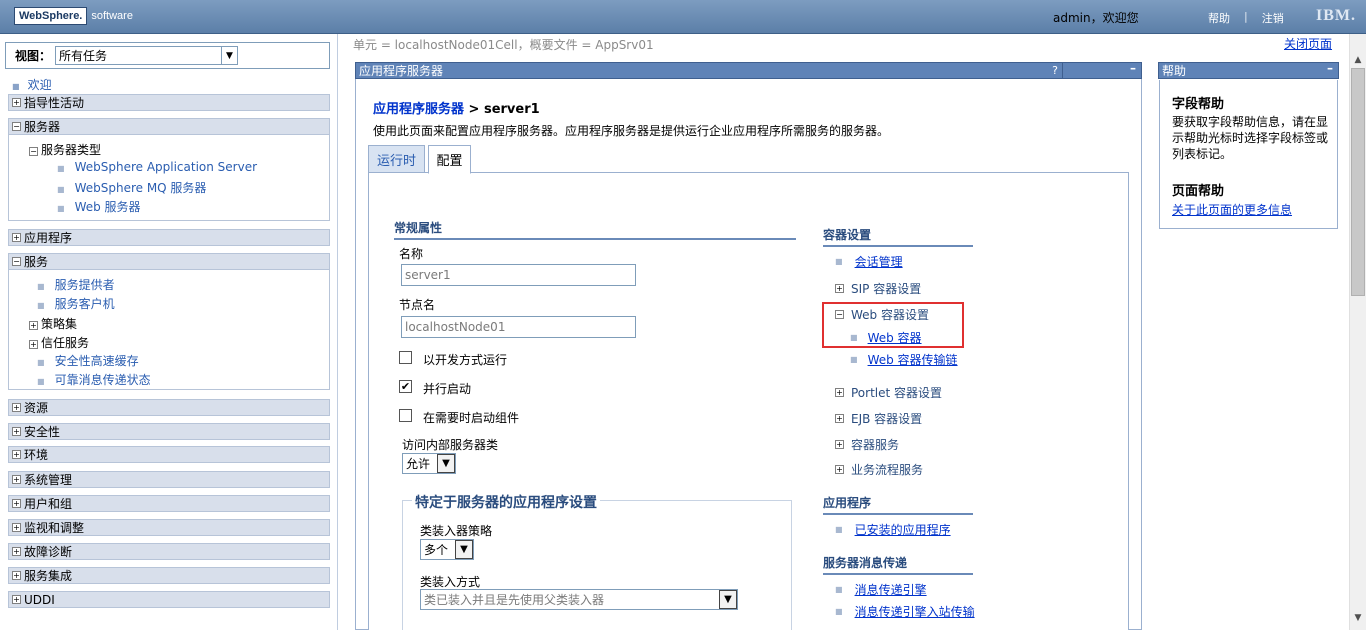 The image size is (1366, 630). Describe the element at coordinates (84, 304) in the screenshot. I see `nav-item-label: 服务客户机` at that location.